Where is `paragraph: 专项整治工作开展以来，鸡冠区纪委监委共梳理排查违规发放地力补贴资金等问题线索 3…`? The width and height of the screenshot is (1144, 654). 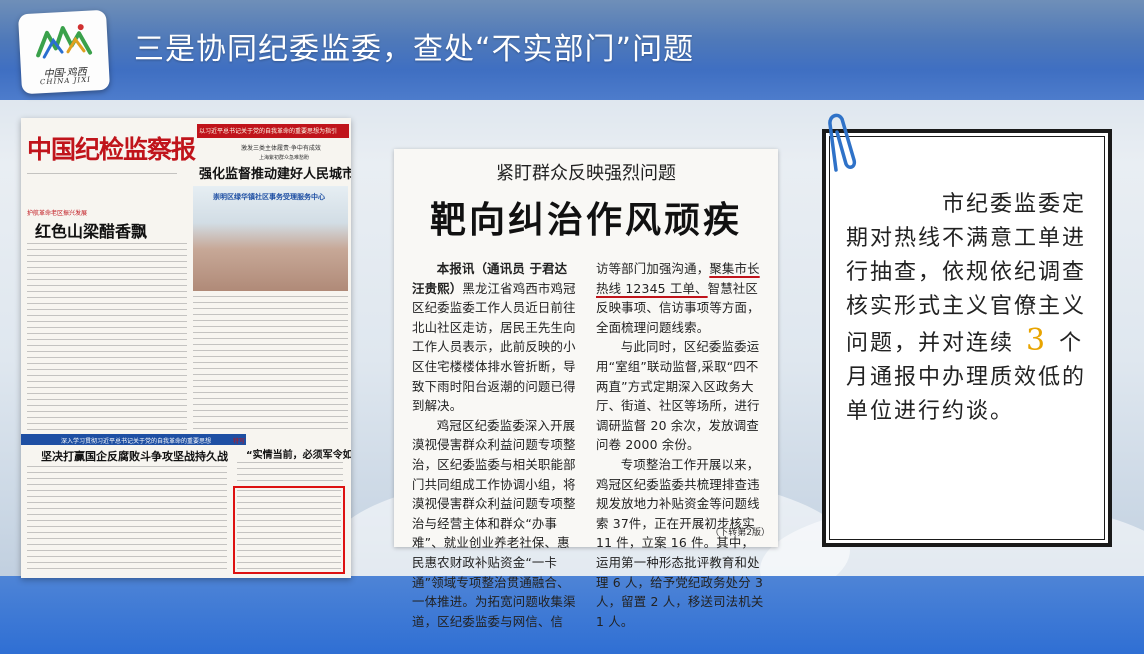 paragraph: 专项整治工作开展以来，鸡冠区纪委监委共梳理排查违规发放地力补贴资金等问题线索 3… is located at coordinates (680, 542).